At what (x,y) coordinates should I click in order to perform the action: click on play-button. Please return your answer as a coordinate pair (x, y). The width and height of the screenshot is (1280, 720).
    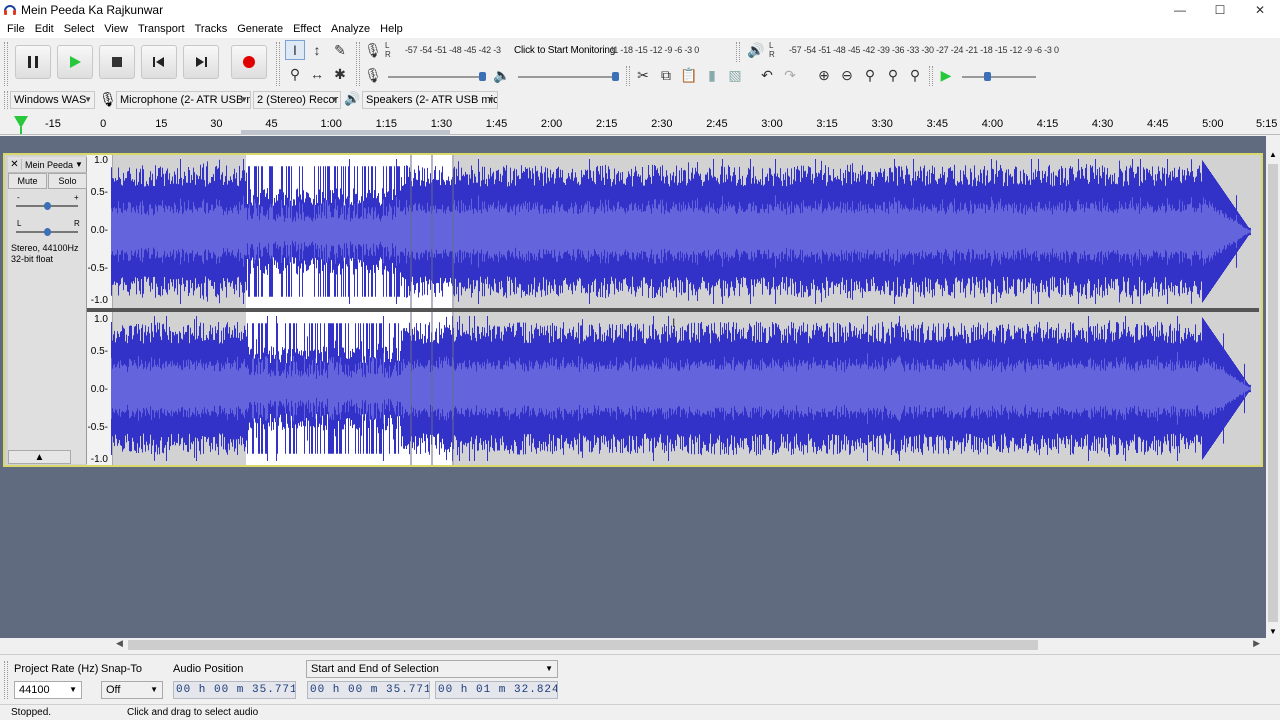
    Looking at the image, I should click on (75, 62).